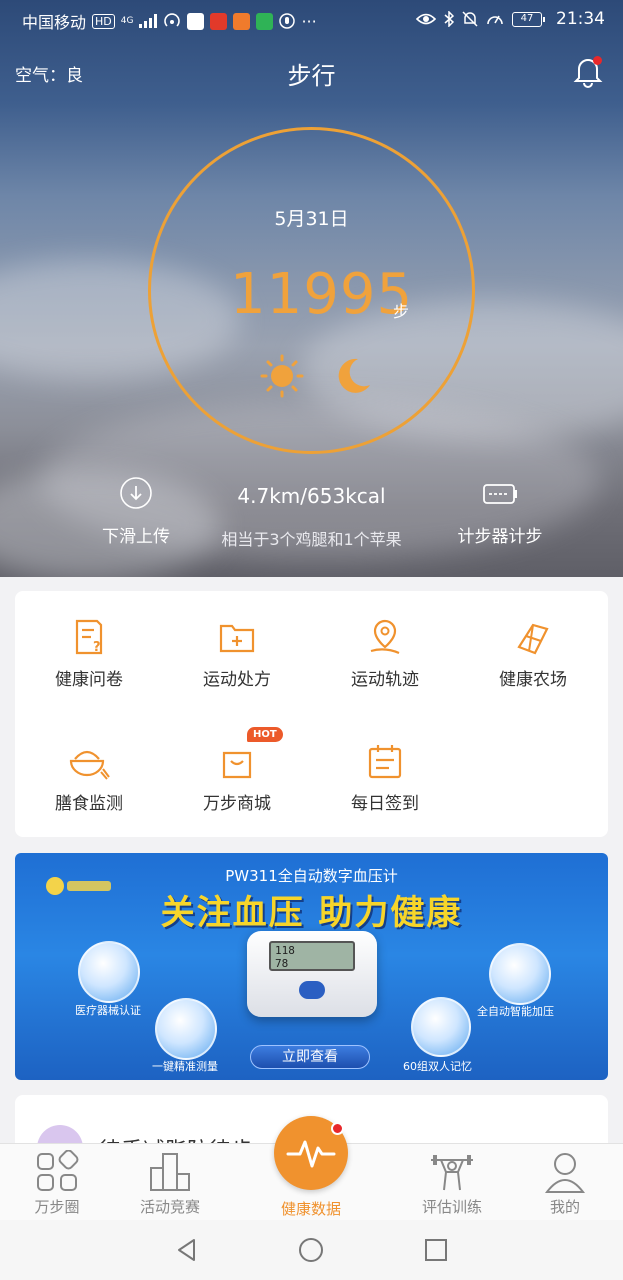 This screenshot has height=1280, width=623. I want to click on feature-questionnaire: ? 健康问卷, so click(89, 653).